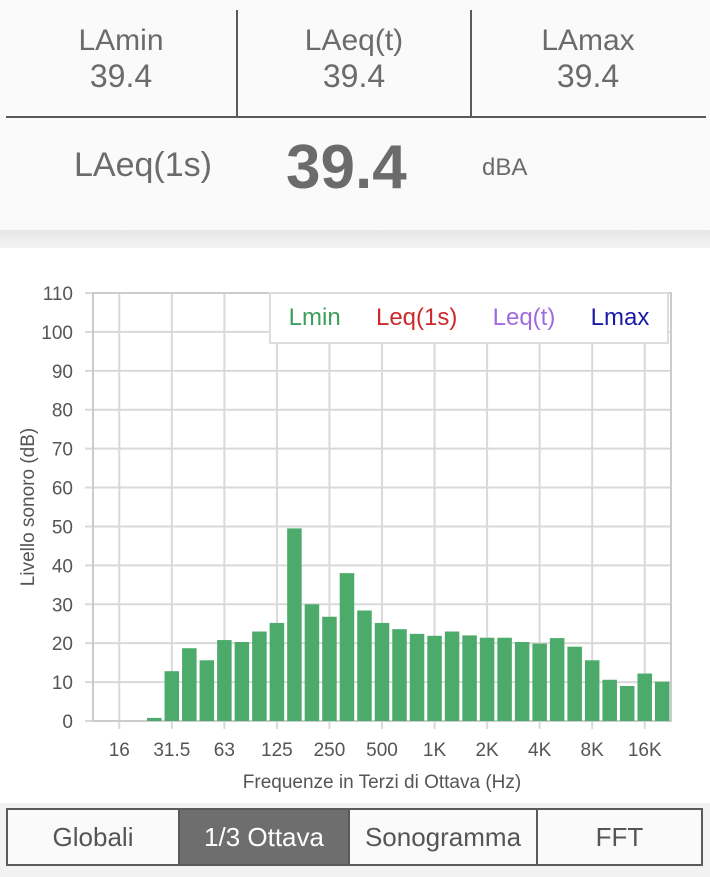  Describe the element at coordinates (487, 750) in the screenshot. I see `x-tick-label: 2K` at that location.